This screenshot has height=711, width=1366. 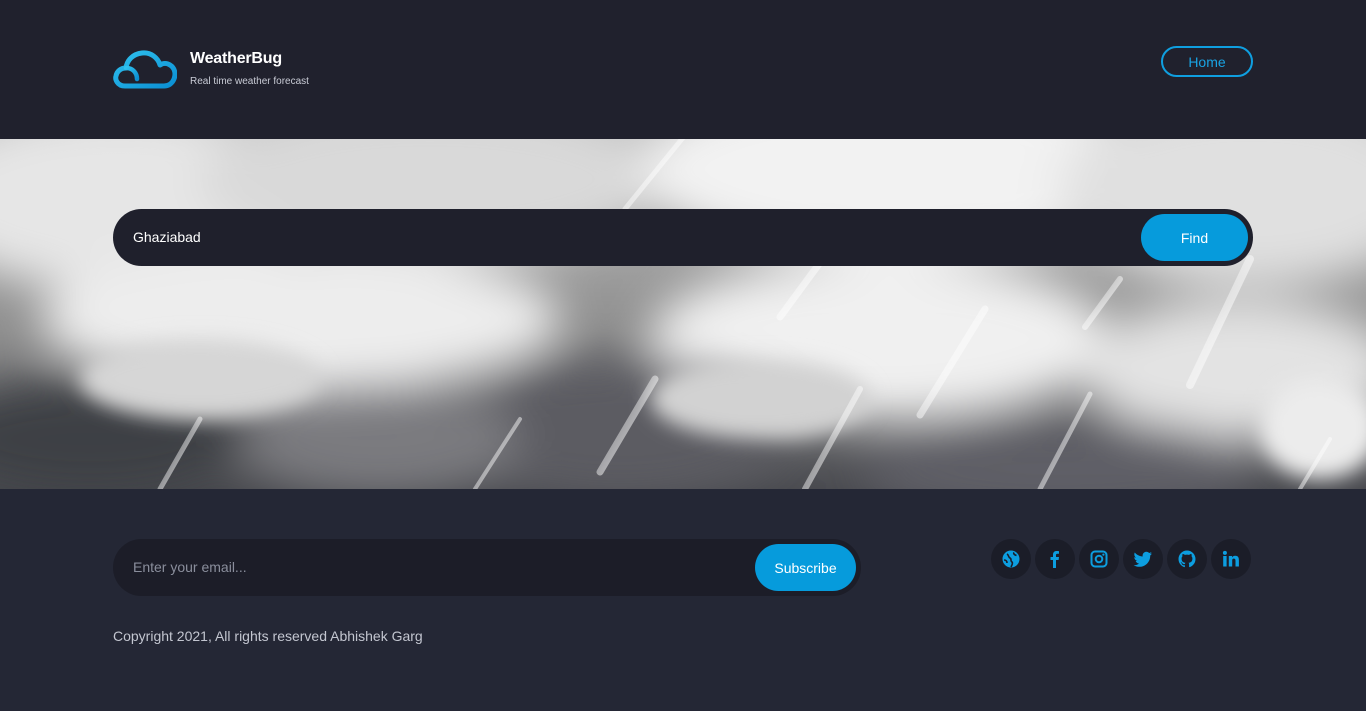 I want to click on social-links, so click(x=1121, y=559).